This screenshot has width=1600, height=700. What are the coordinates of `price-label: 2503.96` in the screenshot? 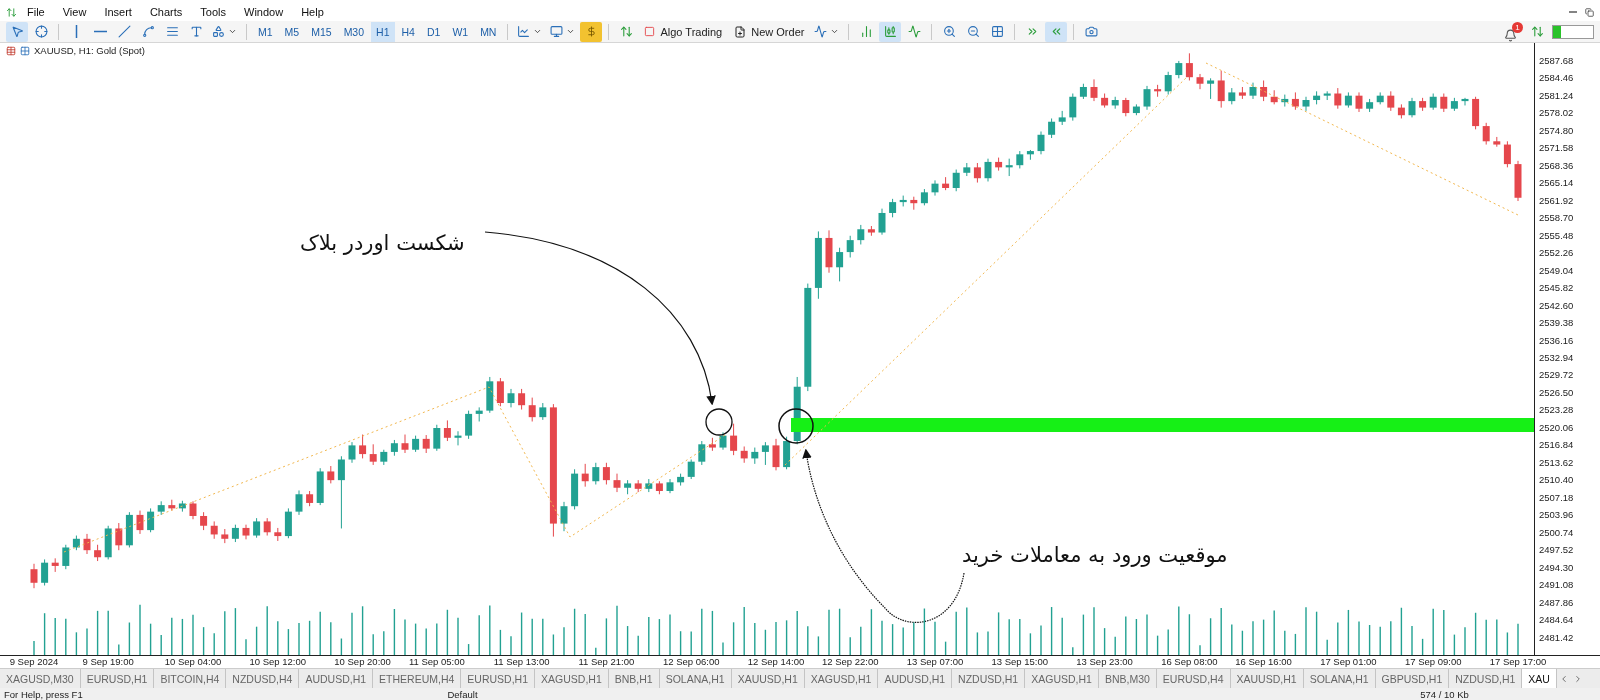 It's located at (1556, 515).